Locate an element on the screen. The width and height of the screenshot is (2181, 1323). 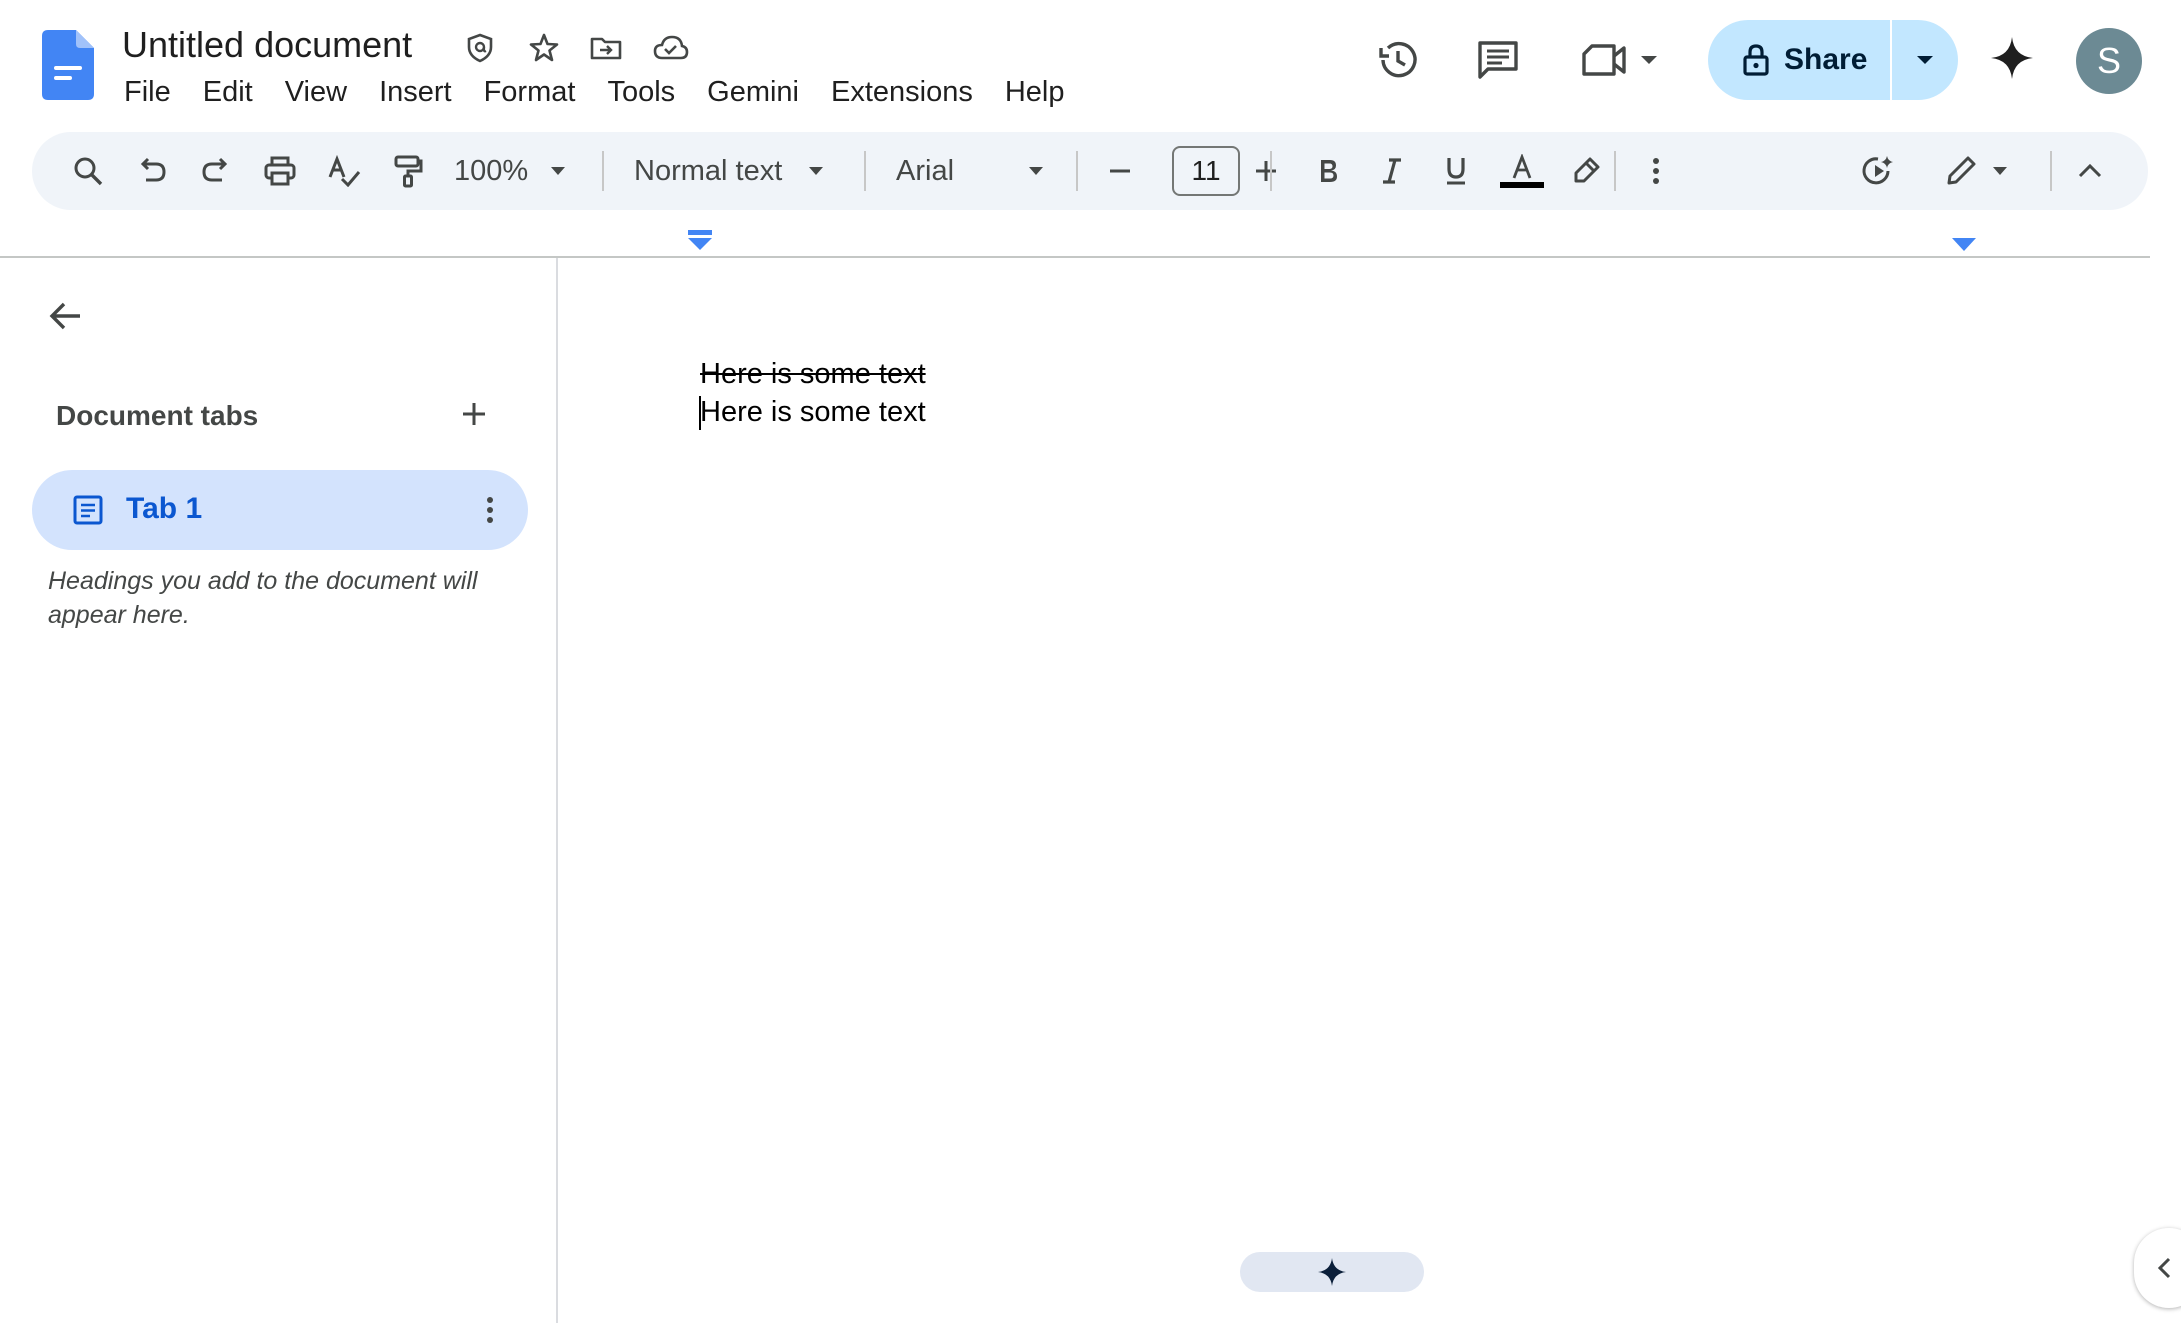
comments-icon is located at coordinates (1498, 60).